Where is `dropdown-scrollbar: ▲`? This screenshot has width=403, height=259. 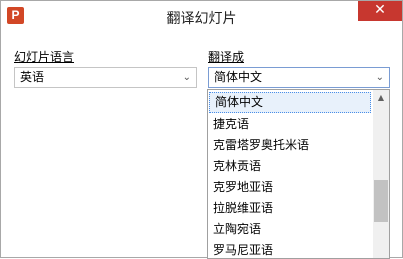
dropdown-scrollbar: ▲ is located at coordinates (381, 174).